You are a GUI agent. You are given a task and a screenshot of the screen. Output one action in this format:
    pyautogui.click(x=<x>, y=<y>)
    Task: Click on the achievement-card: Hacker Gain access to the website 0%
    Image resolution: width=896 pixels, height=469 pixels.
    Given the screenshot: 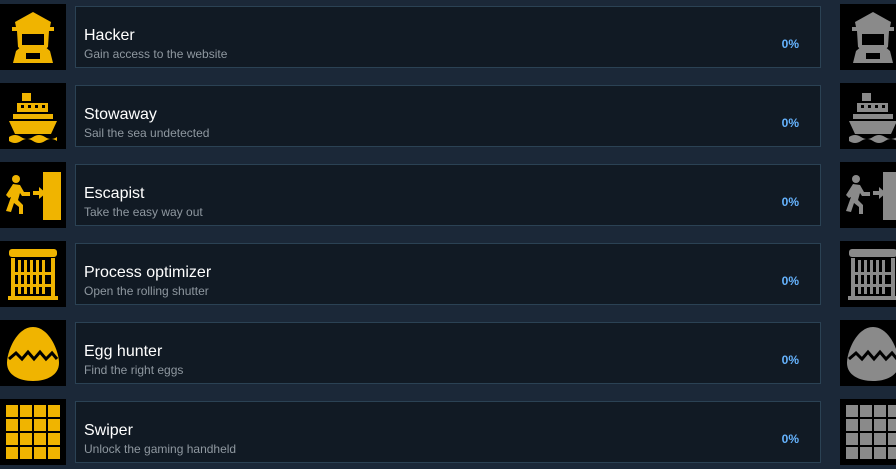 What is the action you would take?
    pyautogui.click(x=448, y=37)
    